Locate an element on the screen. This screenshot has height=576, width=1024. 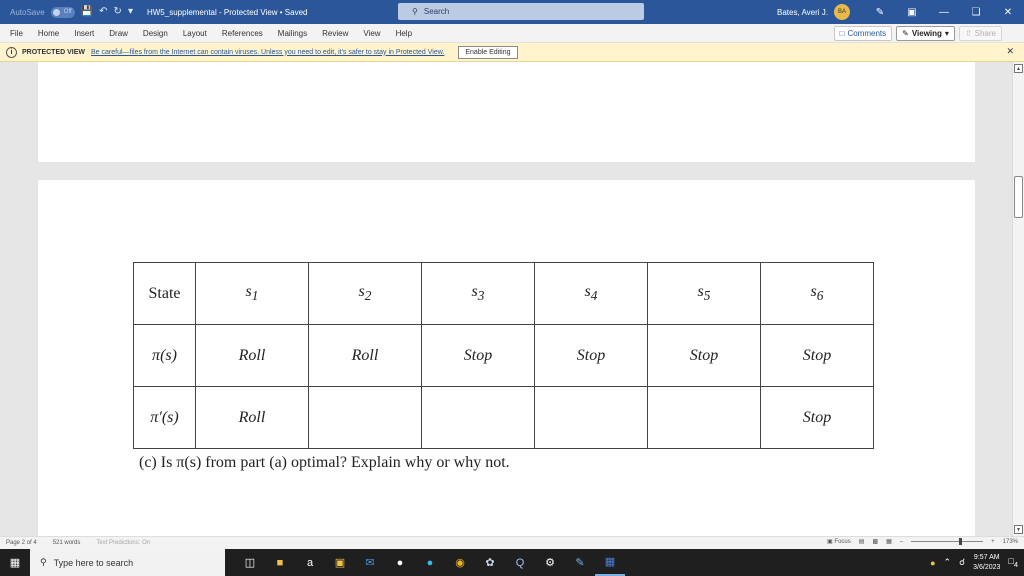
scroll-down-icon: ▼ is located at coordinates (1018, 529).